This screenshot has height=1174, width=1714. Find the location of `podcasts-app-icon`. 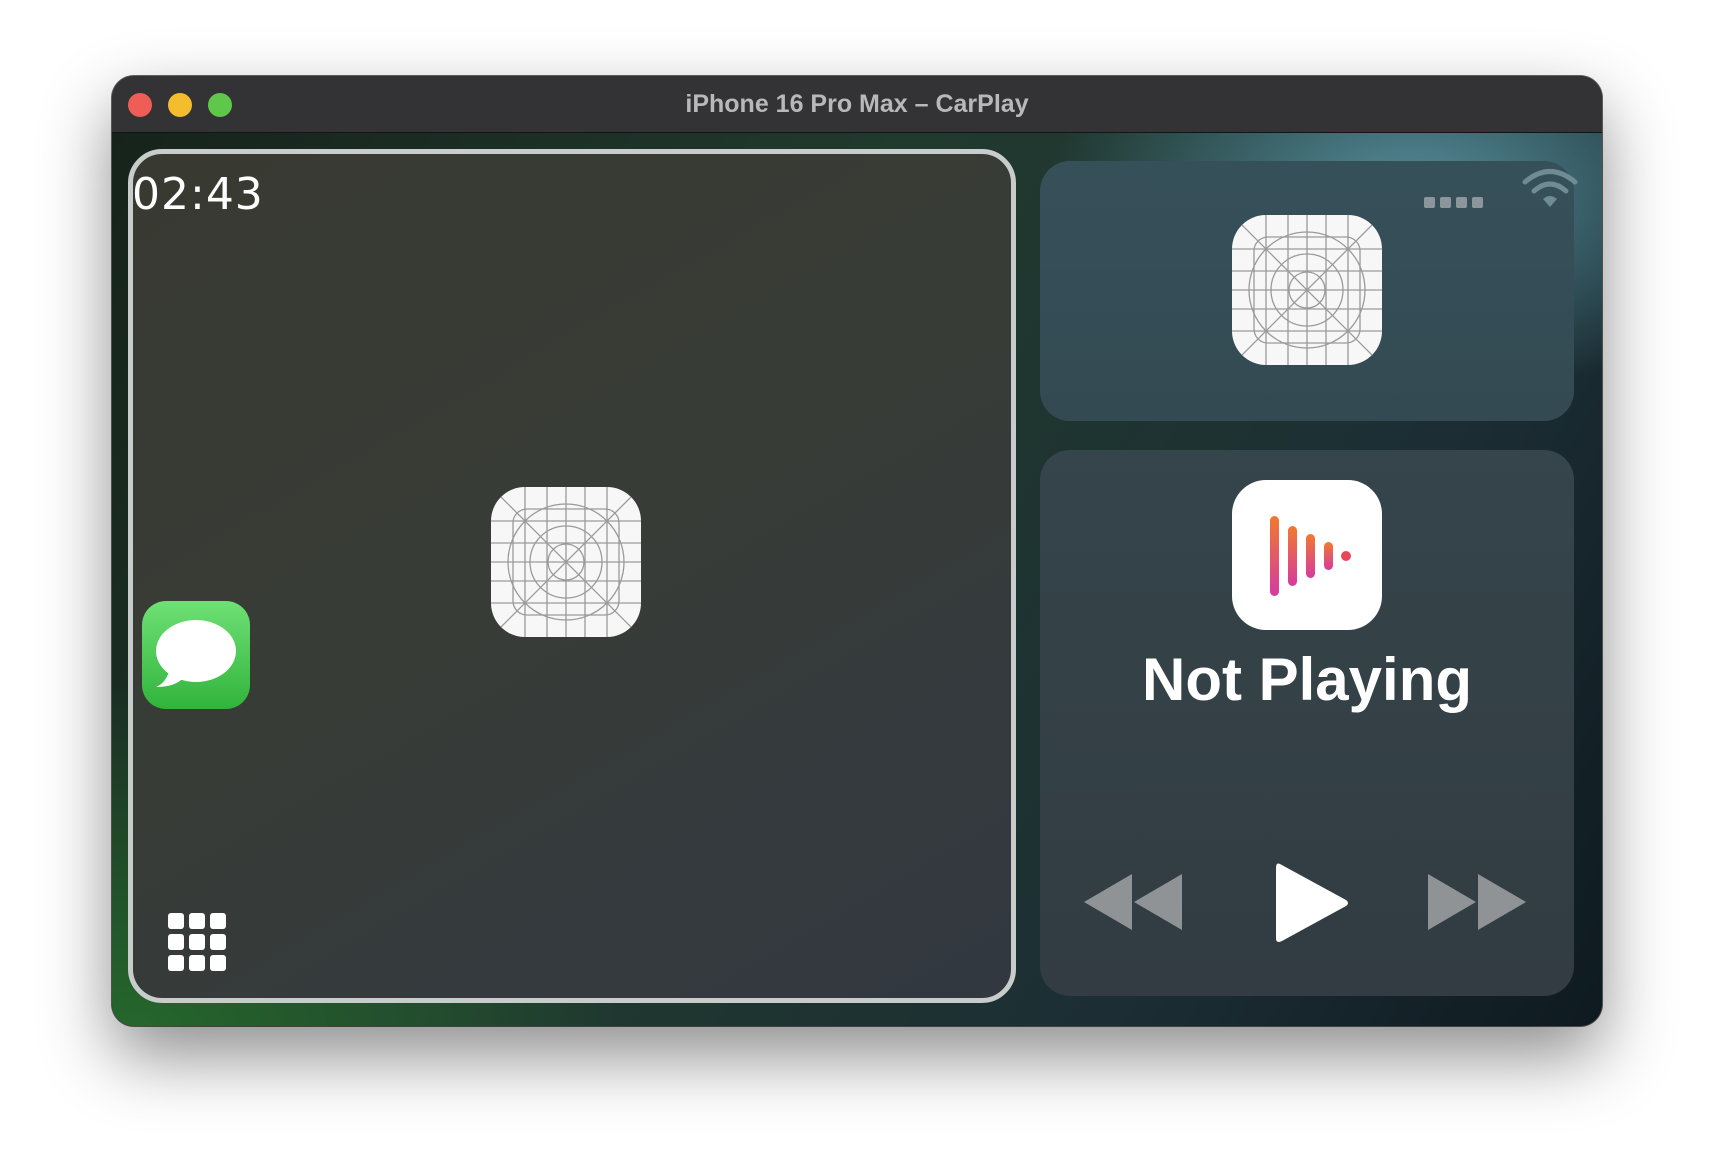

podcasts-app-icon is located at coordinates (1307, 555).